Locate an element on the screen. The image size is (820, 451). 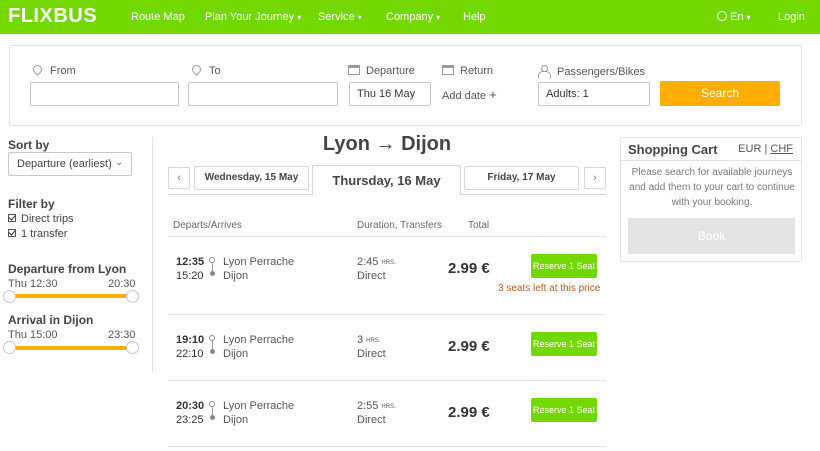
person-icon is located at coordinates (544, 71).